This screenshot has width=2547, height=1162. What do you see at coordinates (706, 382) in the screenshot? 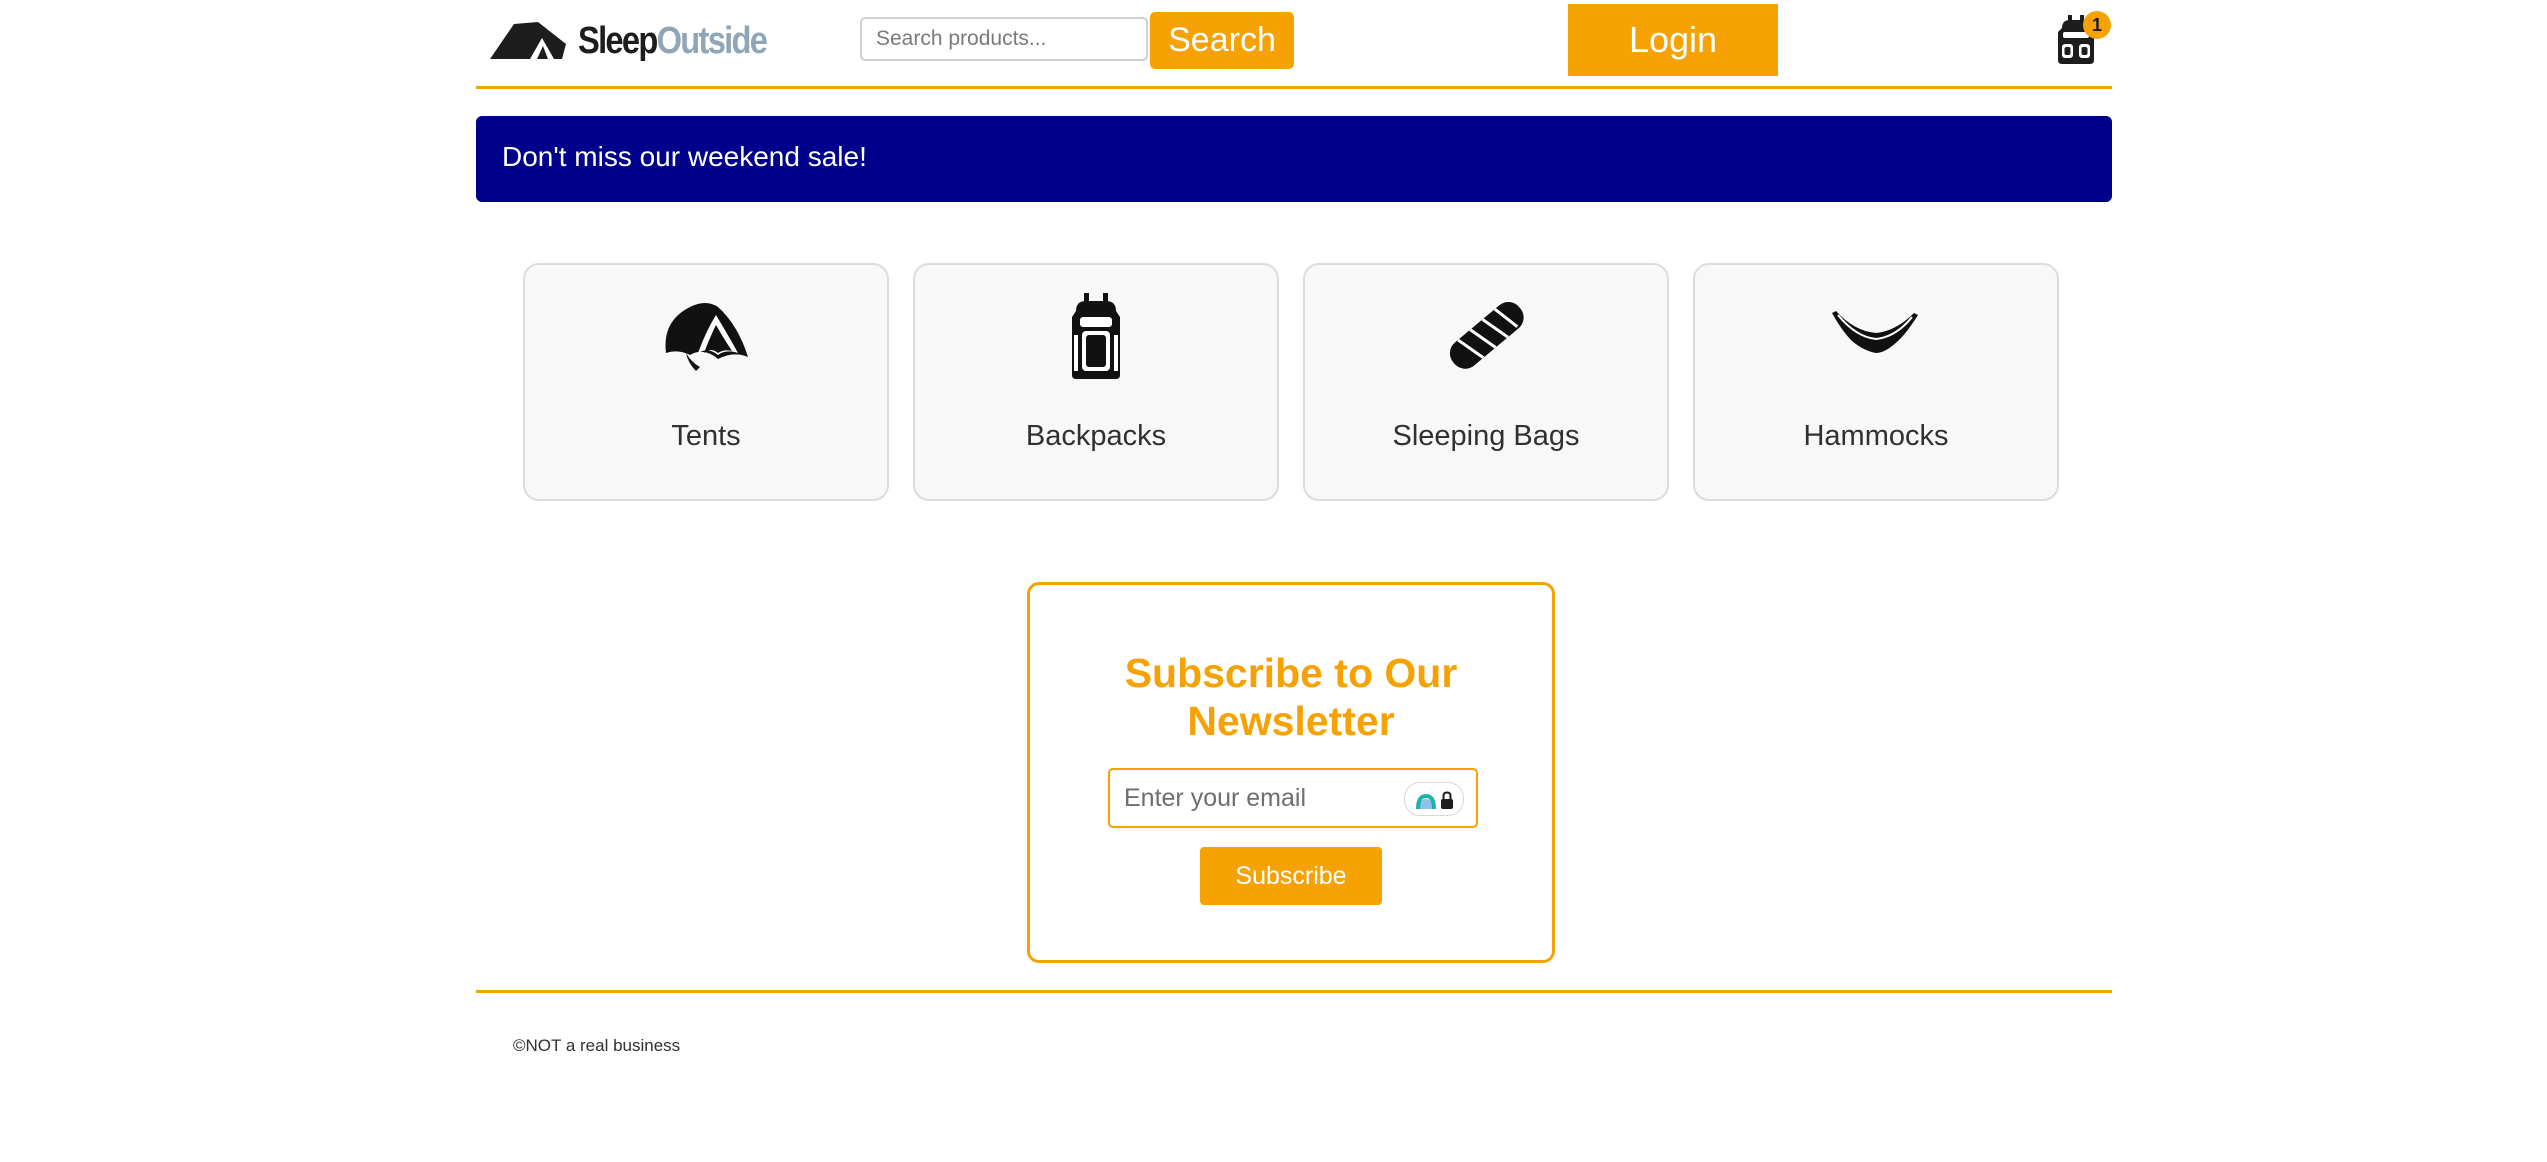
I see `category-card-tents: Tents` at bounding box center [706, 382].